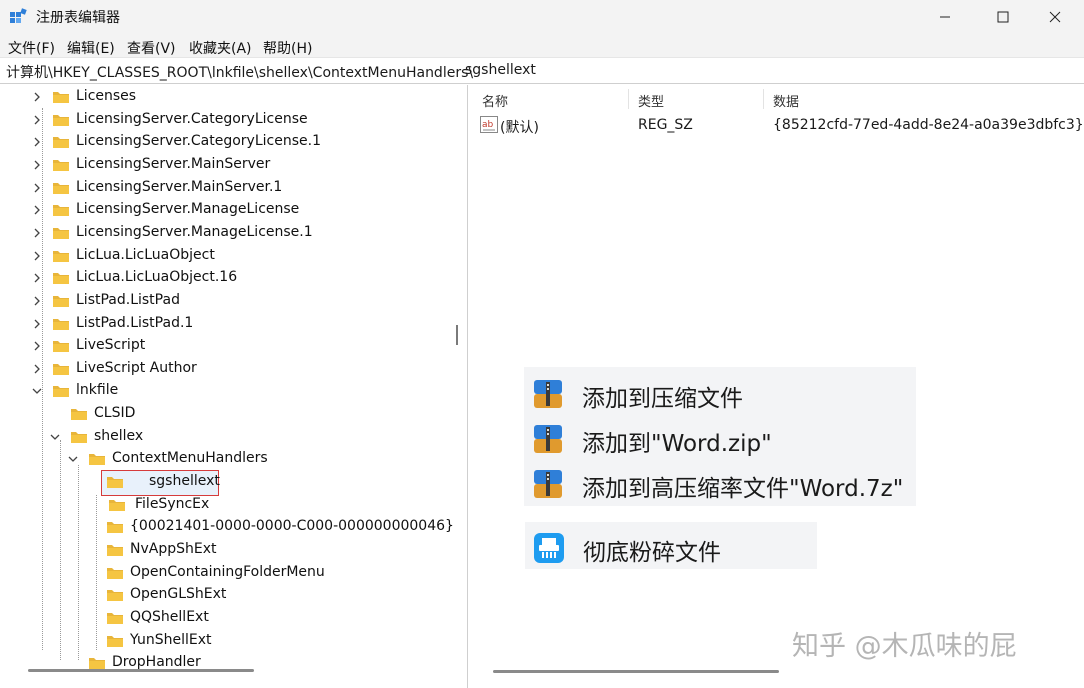 The height and width of the screenshot is (688, 1084). I want to click on tree-node: LicensingServer.ManageLicense, so click(230, 210).